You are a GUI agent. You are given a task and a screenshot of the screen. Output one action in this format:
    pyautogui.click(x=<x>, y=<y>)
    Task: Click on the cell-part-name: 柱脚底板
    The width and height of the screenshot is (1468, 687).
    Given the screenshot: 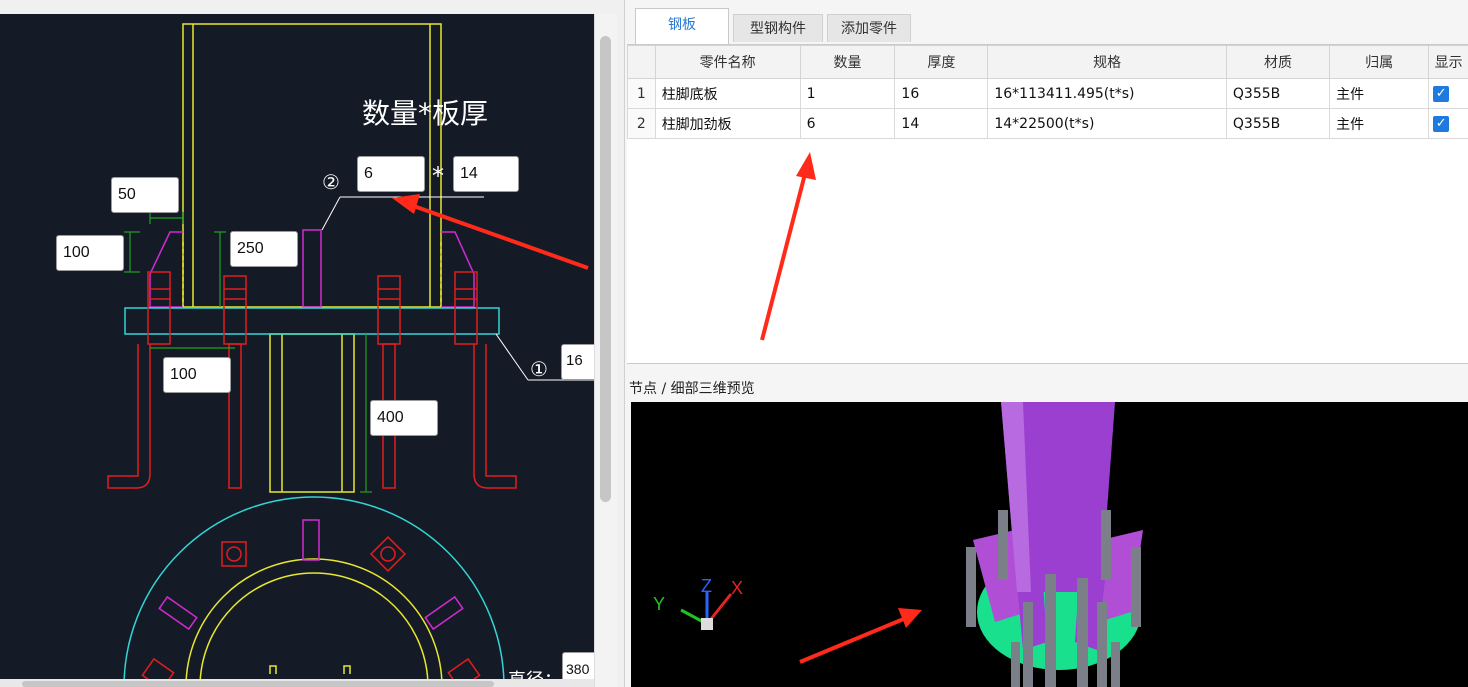 What is the action you would take?
    pyautogui.click(x=727, y=93)
    